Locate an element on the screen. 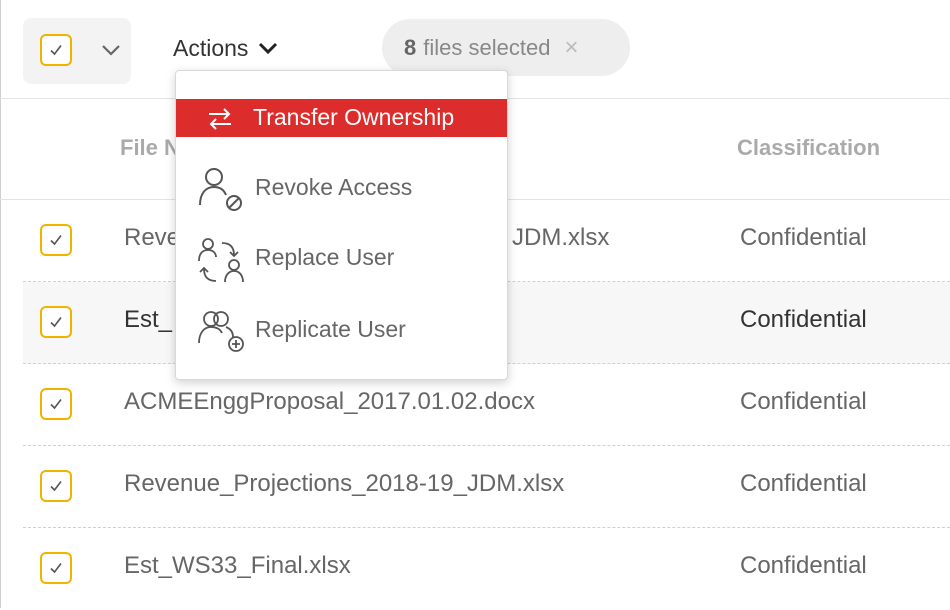  file-name: Reve is located at coordinates (152, 237).